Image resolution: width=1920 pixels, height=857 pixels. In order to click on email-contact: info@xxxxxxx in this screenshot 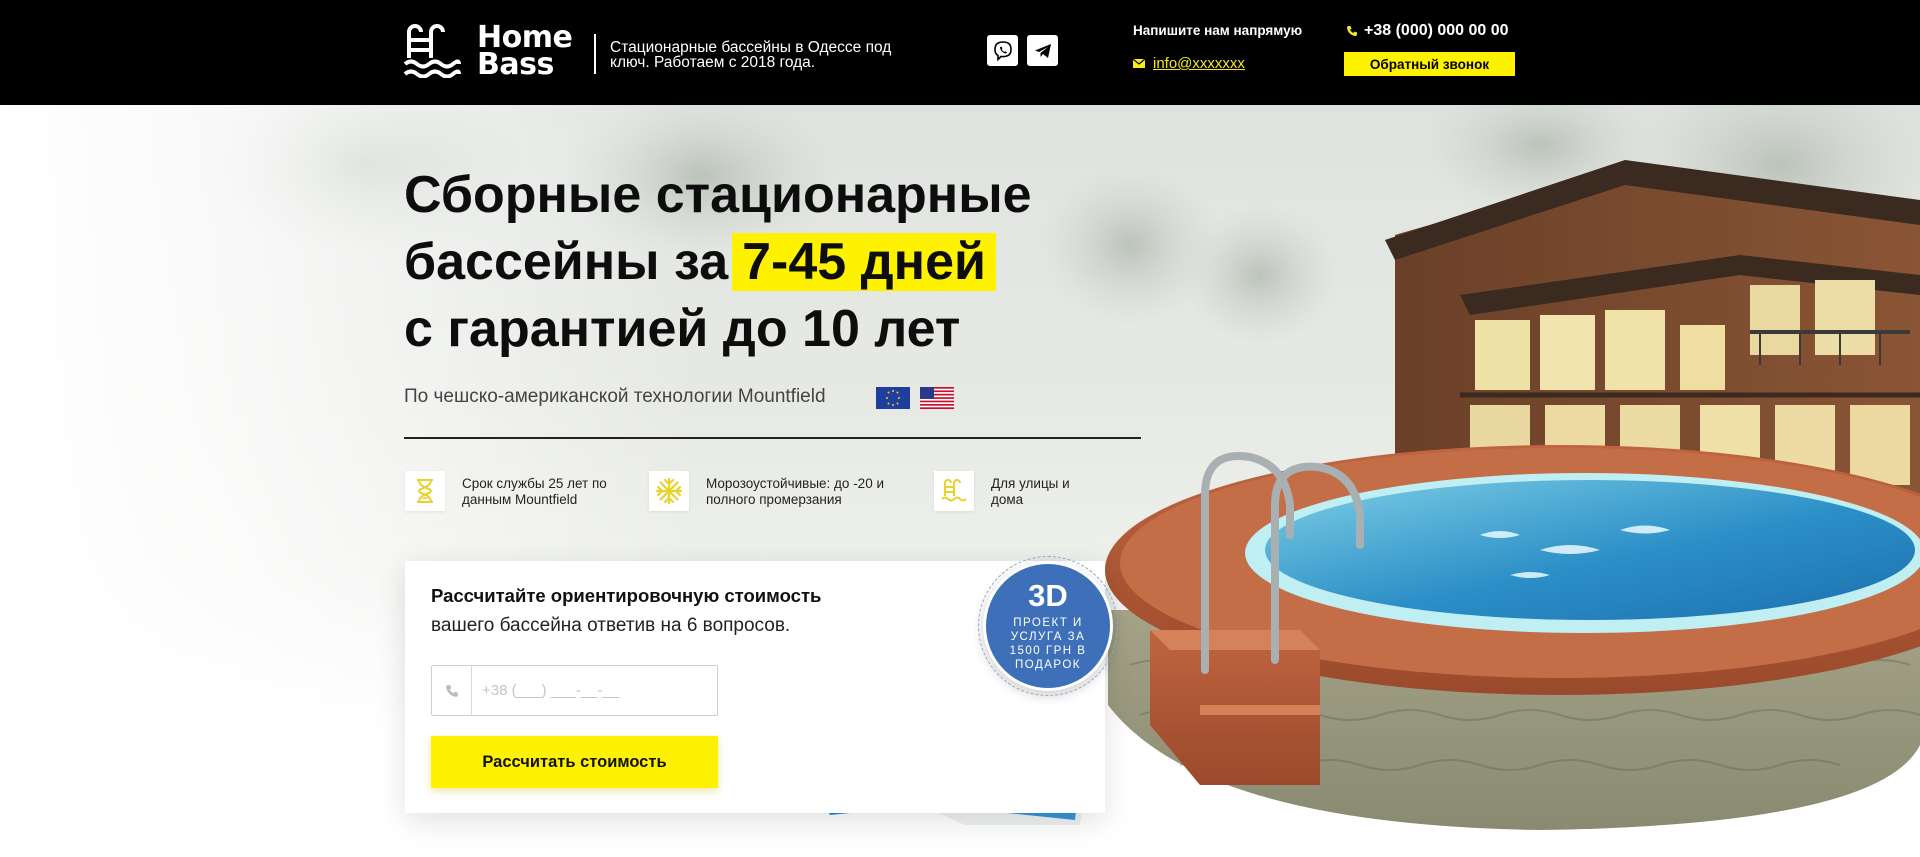, I will do `click(1189, 63)`.